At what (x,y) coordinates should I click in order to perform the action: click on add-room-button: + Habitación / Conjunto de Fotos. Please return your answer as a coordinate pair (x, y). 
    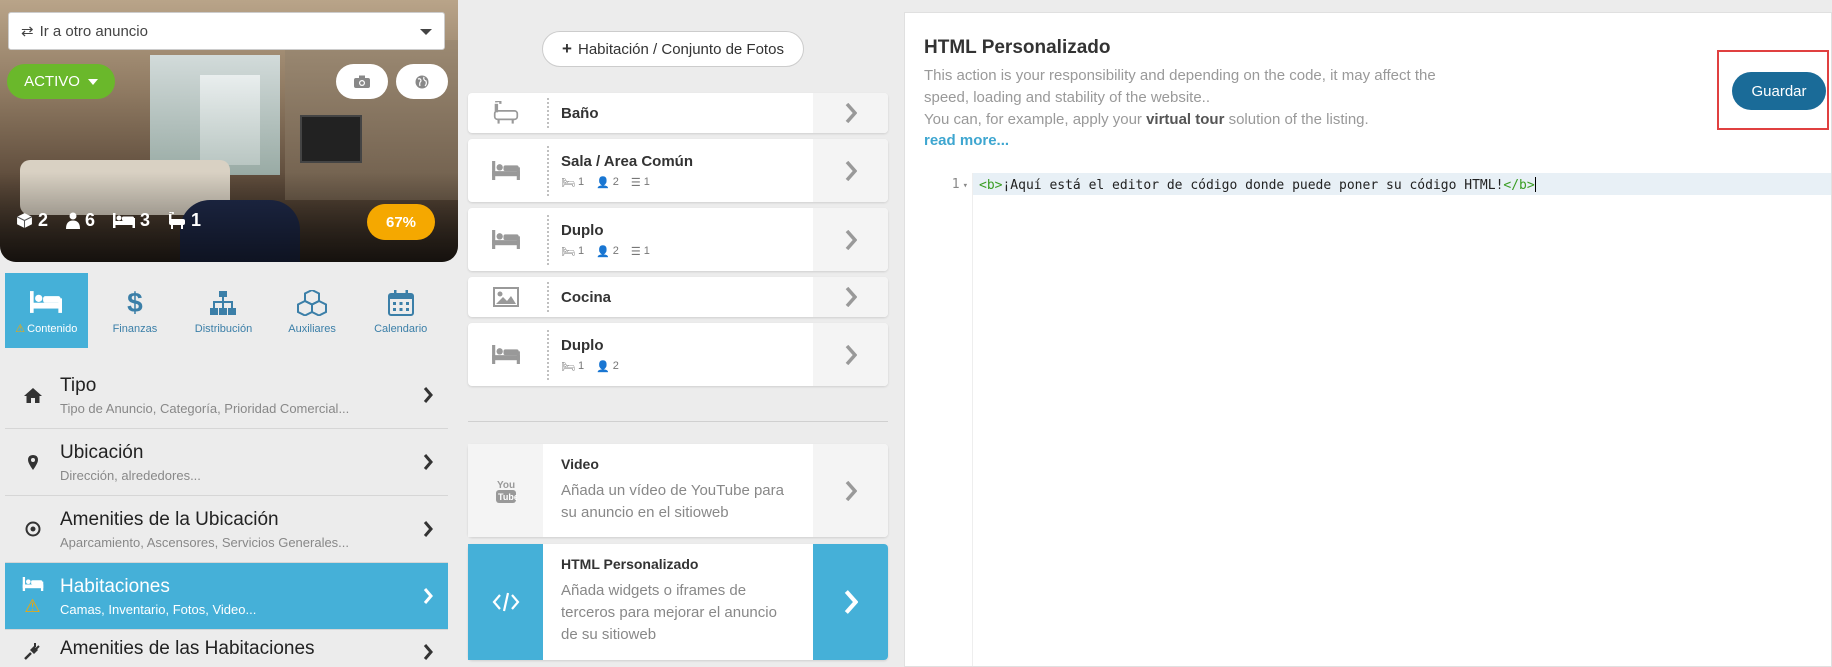
    Looking at the image, I should click on (673, 49).